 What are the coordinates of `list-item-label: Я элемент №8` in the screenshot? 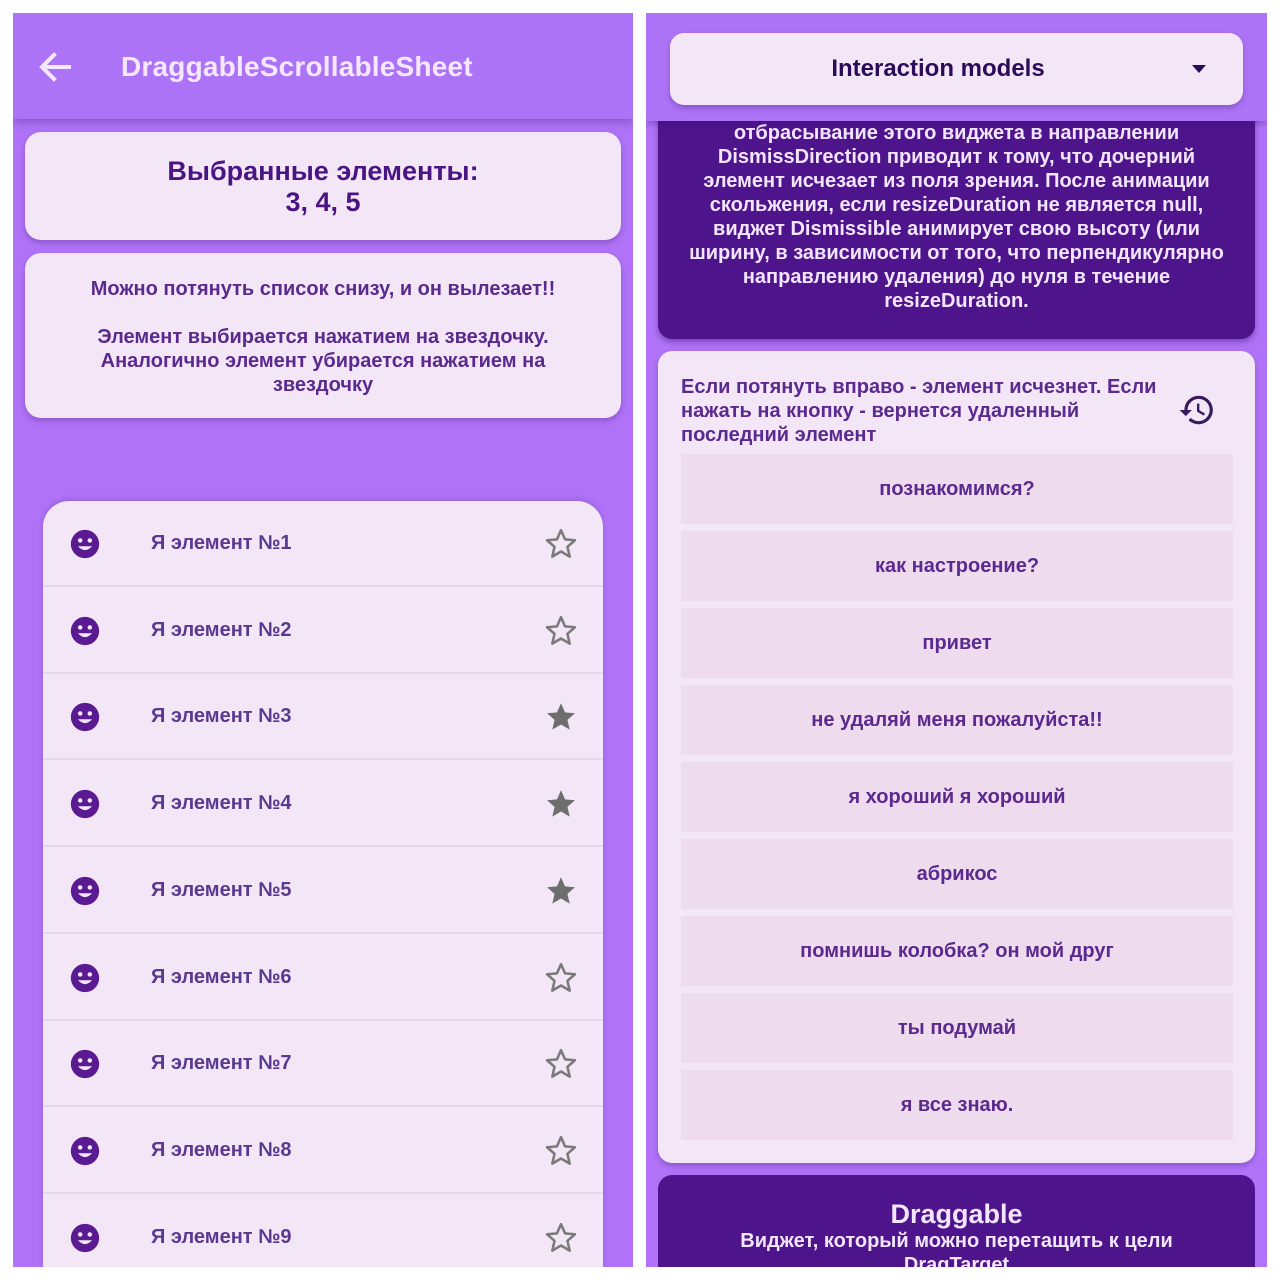 It's located at (221, 1149).